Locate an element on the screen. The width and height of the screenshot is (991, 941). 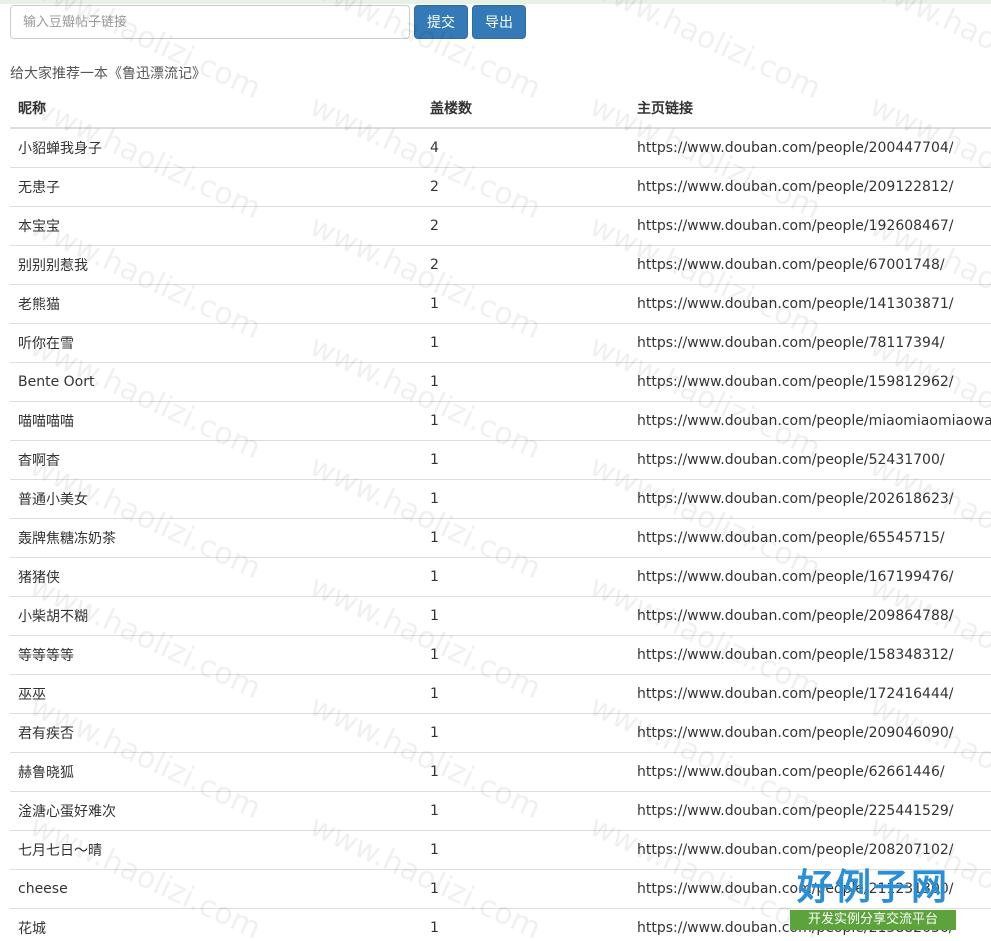
homepage-link-cell: https://www.douban.com/people/62661446/ is located at coordinates (810, 771).